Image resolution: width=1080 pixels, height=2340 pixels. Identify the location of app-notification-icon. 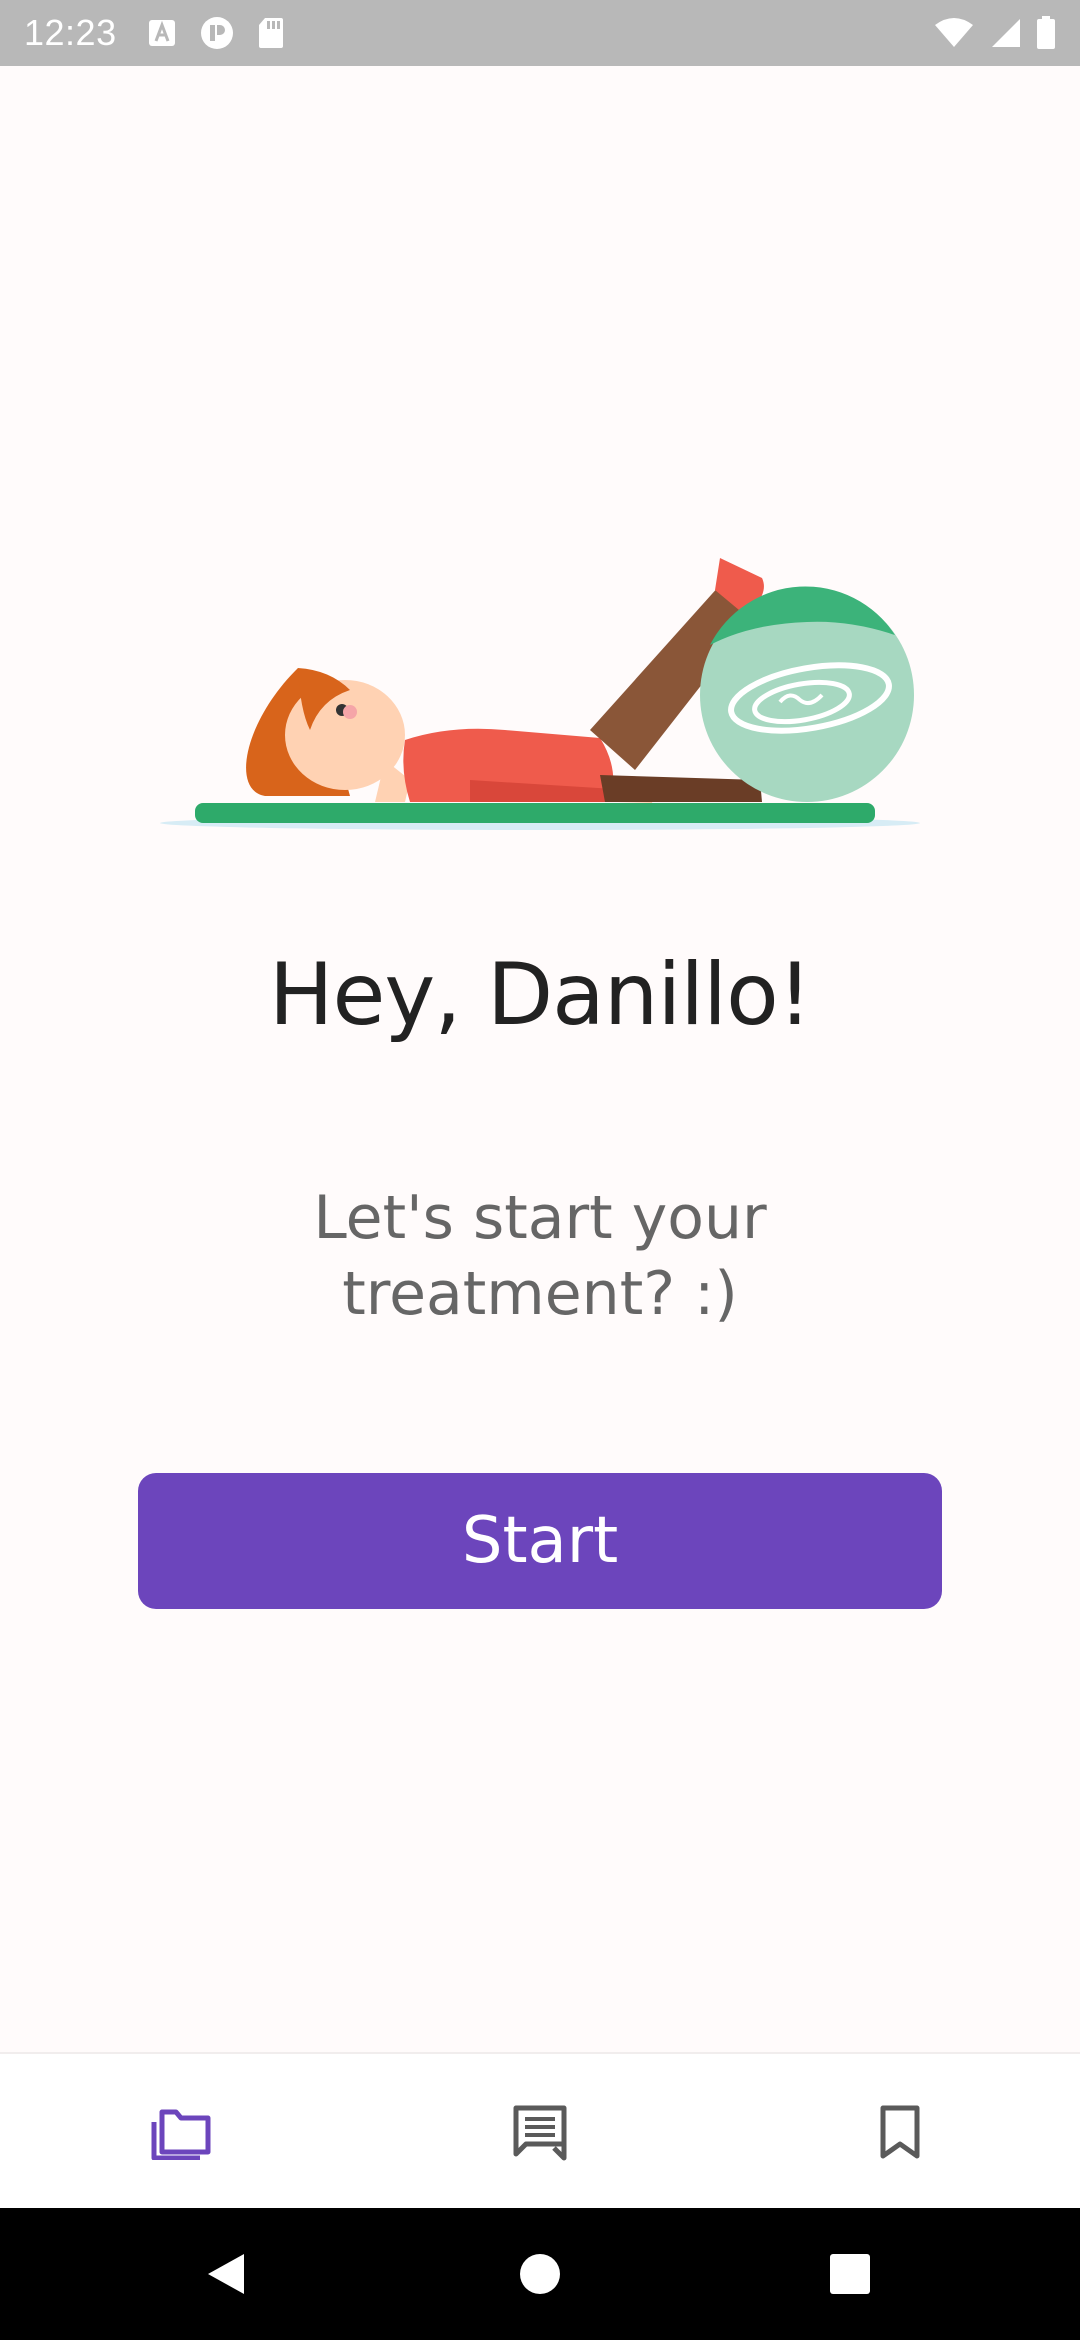
(216, 33).